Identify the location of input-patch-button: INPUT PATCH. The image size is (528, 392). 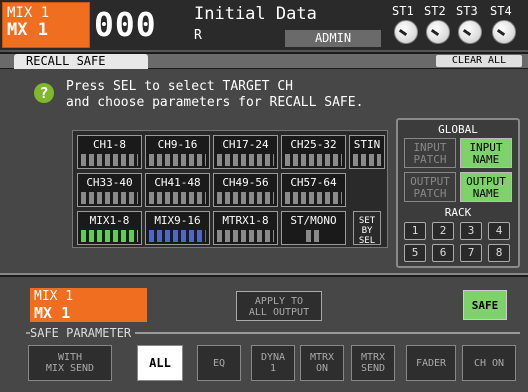
(430, 153).